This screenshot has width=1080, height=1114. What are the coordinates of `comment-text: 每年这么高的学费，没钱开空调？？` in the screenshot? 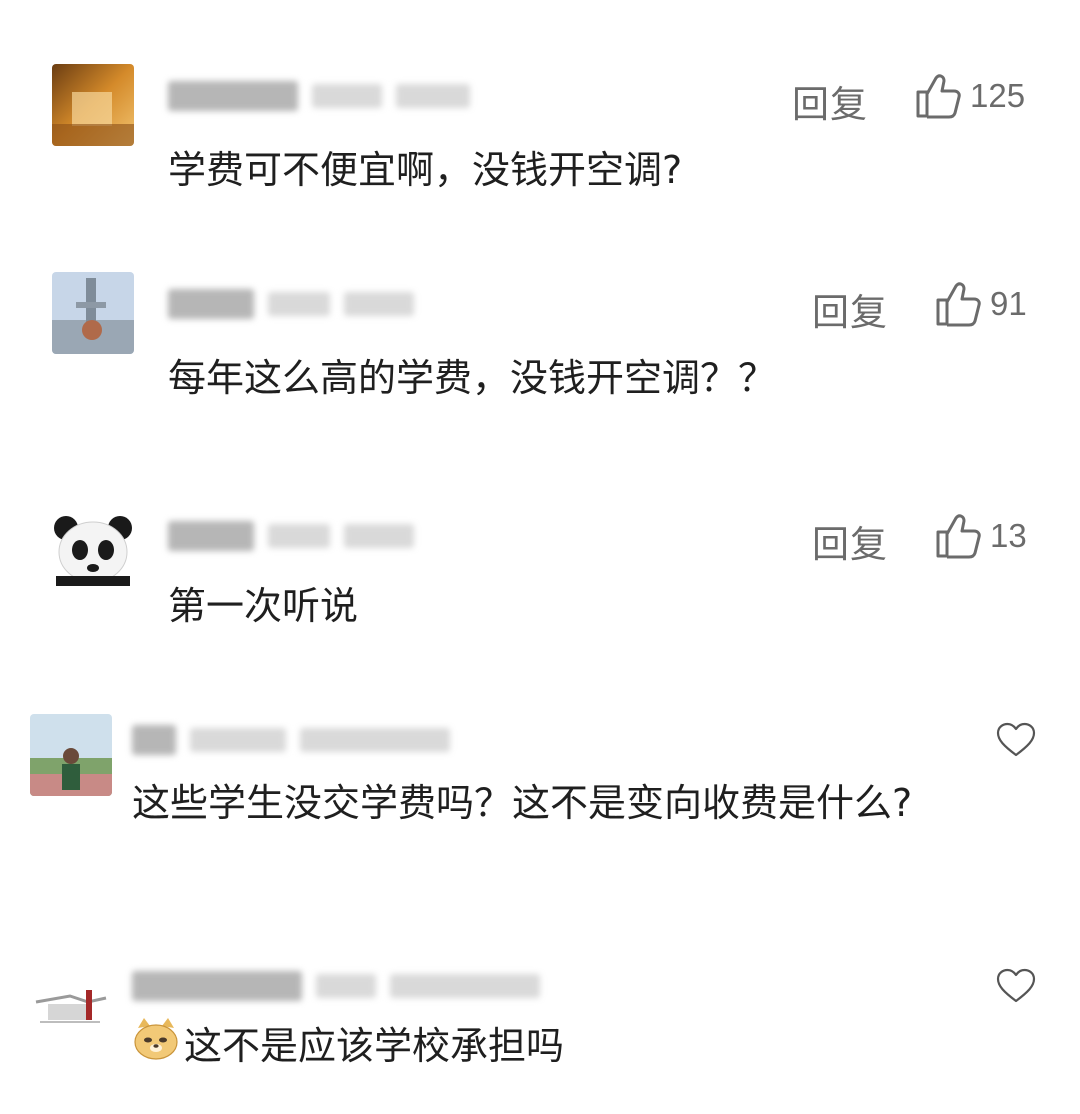 It's located at (472, 378).